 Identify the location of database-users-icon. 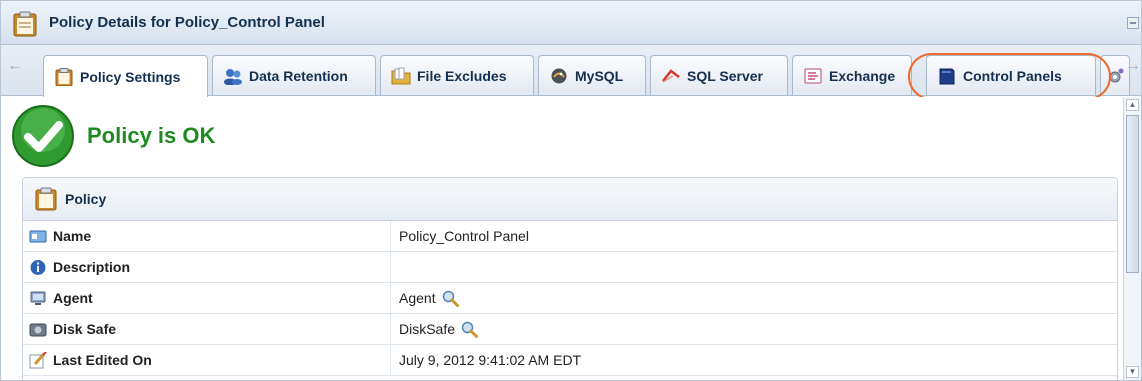
(233, 76).